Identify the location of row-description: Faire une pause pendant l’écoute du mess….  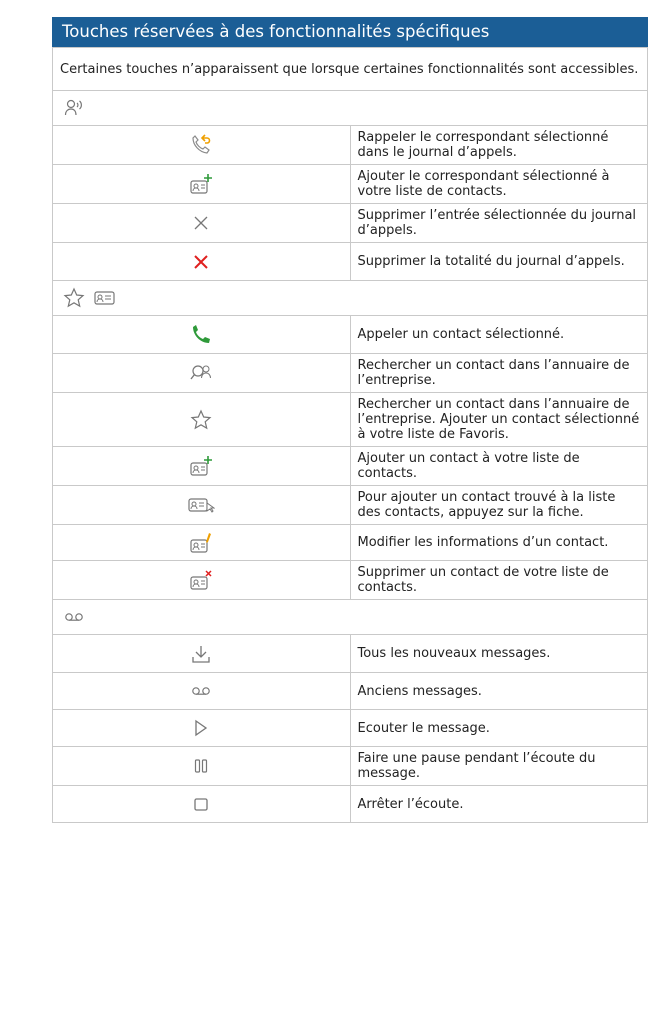
(498, 766).